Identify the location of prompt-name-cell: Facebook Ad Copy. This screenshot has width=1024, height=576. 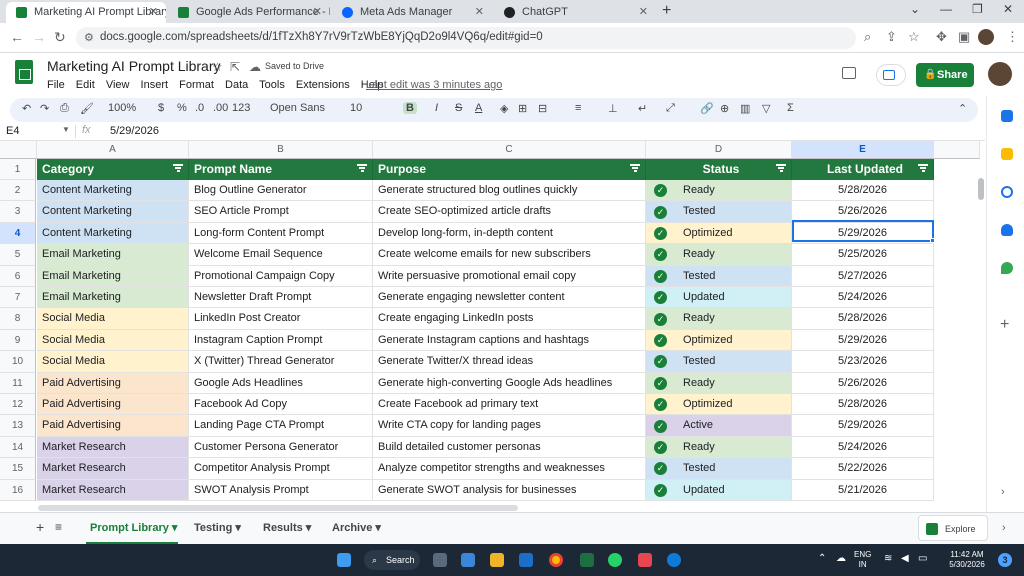
(281, 405).